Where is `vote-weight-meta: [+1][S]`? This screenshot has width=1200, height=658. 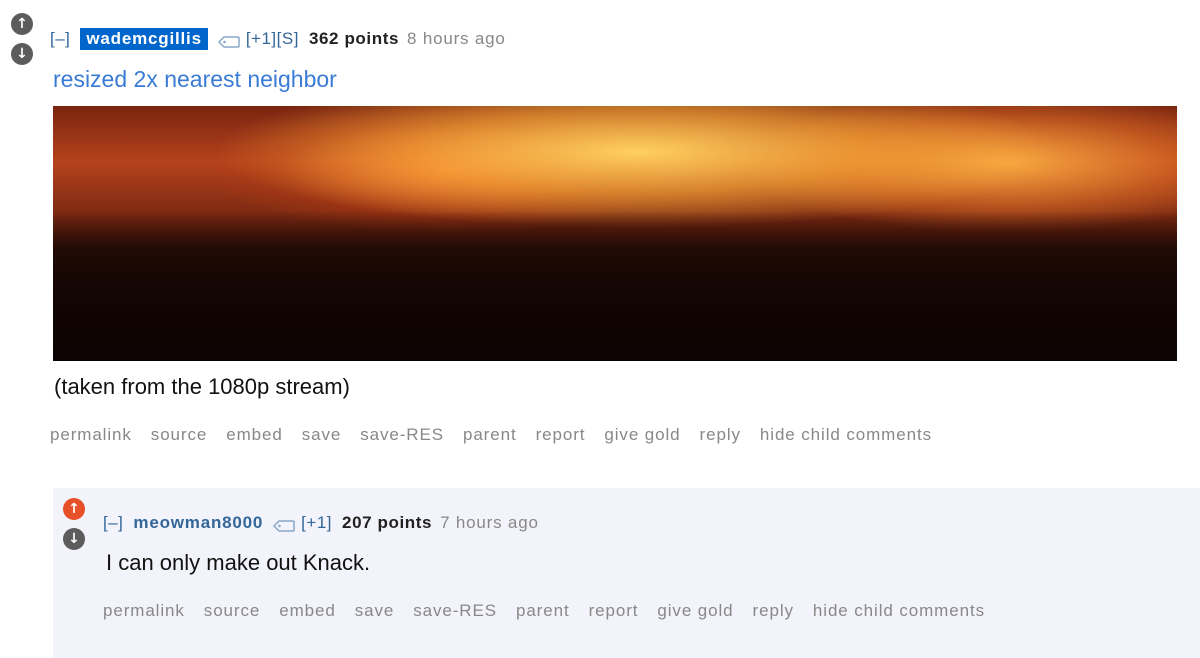
vote-weight-meta: [+1][S] is located at coordinates (272, 39).